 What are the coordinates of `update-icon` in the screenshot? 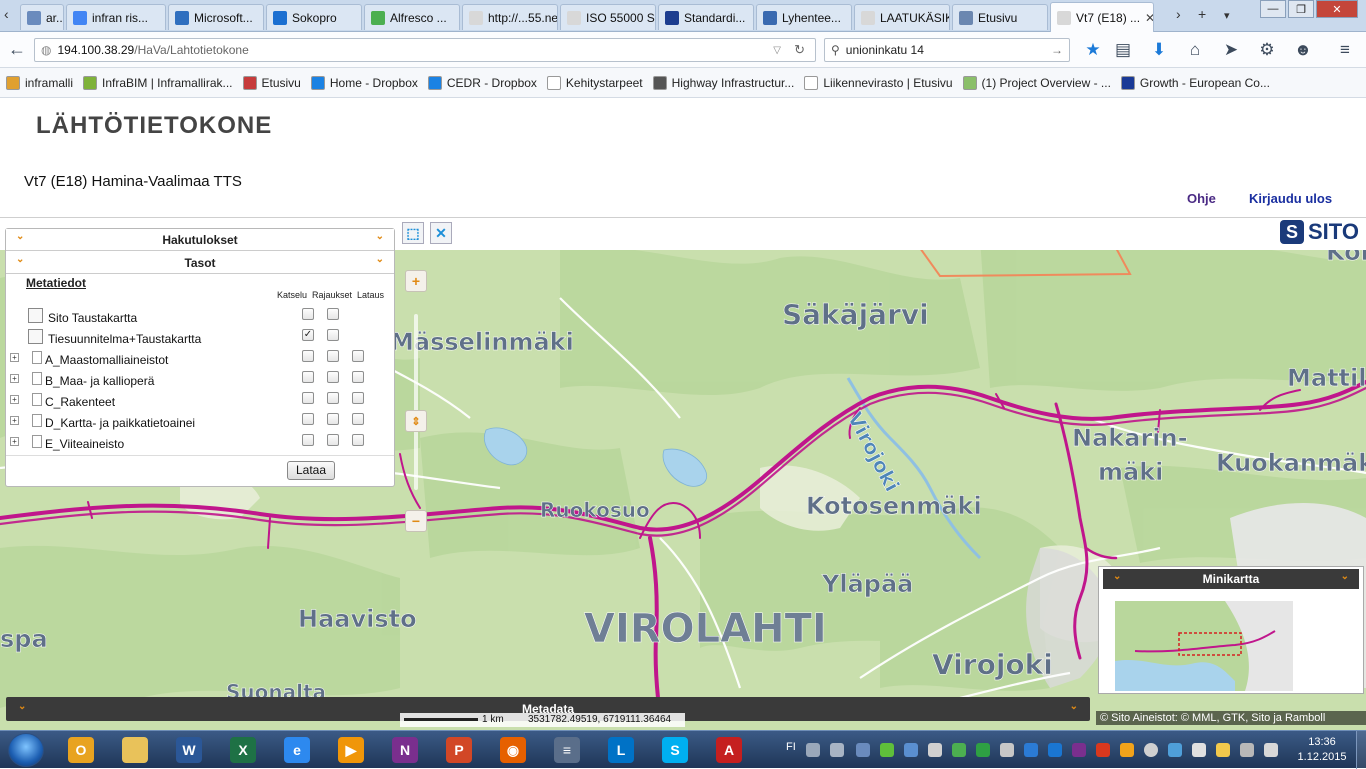 It's located at (1127, 750).